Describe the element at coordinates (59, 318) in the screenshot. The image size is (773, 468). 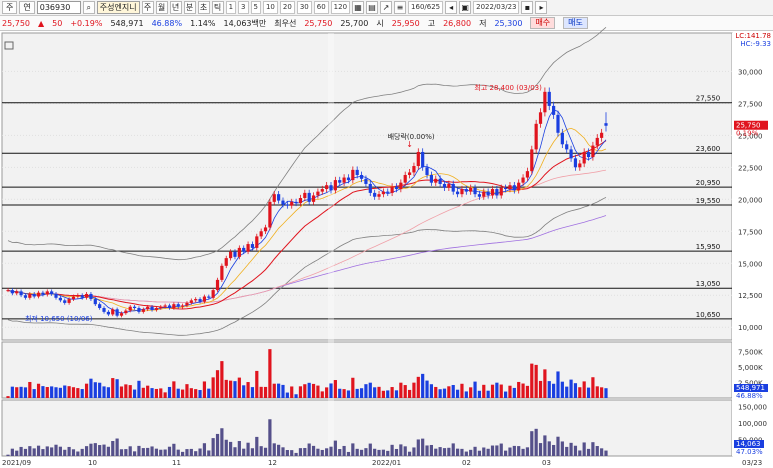
I see `period-low-label: 최저 10,650 (10/06)` at that location.